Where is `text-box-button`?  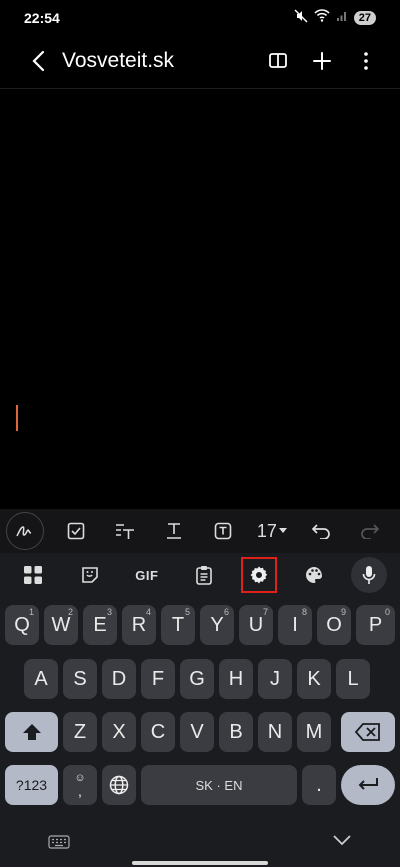 text-box-button is located at coordinates (223, 531).